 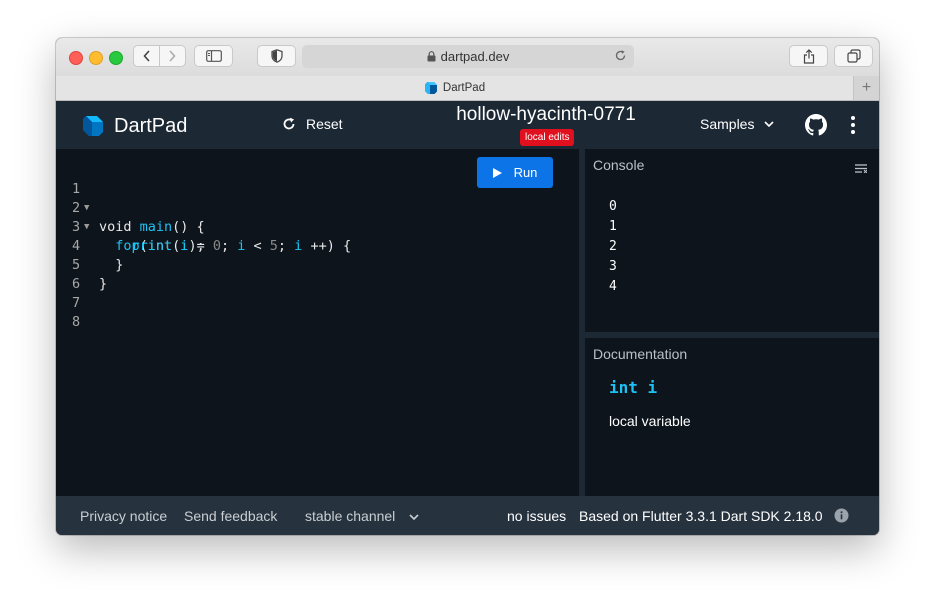 I want to click on code-line: 7, so click(x=80, y=293).